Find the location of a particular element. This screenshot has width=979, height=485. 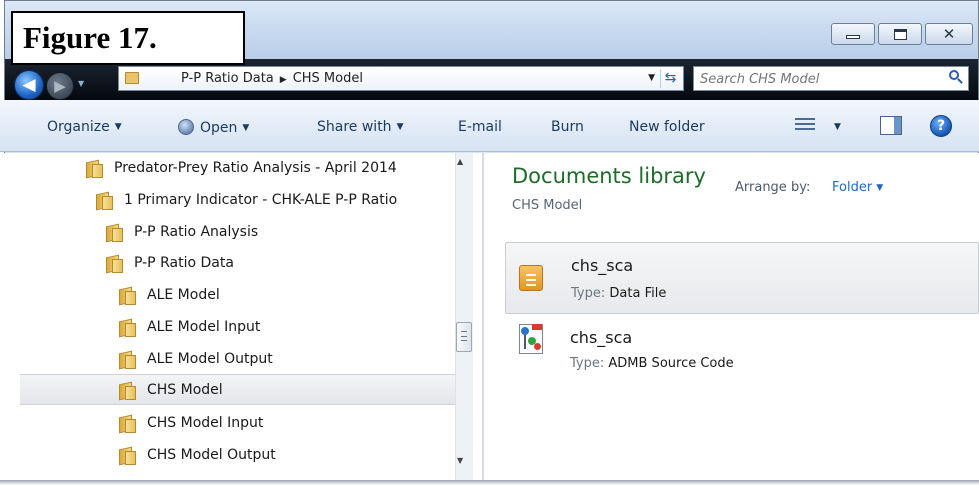

arrange-by-dropdown: Folder ▼ is located at coordinates (857, 187).